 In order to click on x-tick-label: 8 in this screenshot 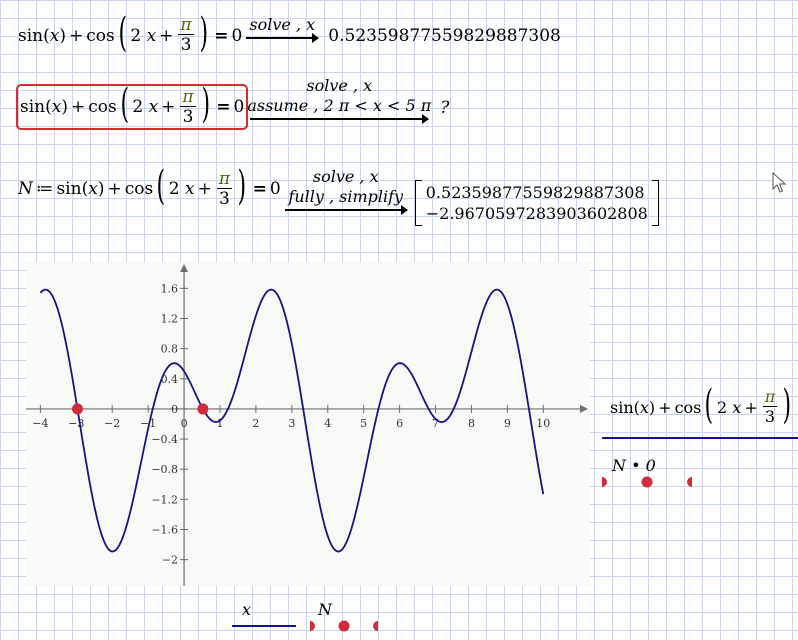, I will do `click(471, 423)`.